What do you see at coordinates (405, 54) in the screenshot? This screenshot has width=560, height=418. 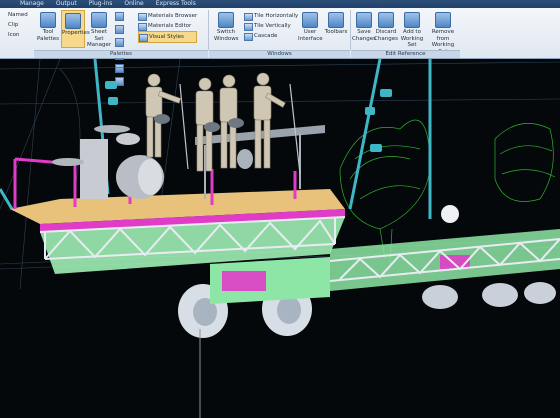 I see `edit-reference-panel-title: Edit Reference` at bounding box center [405, 54].